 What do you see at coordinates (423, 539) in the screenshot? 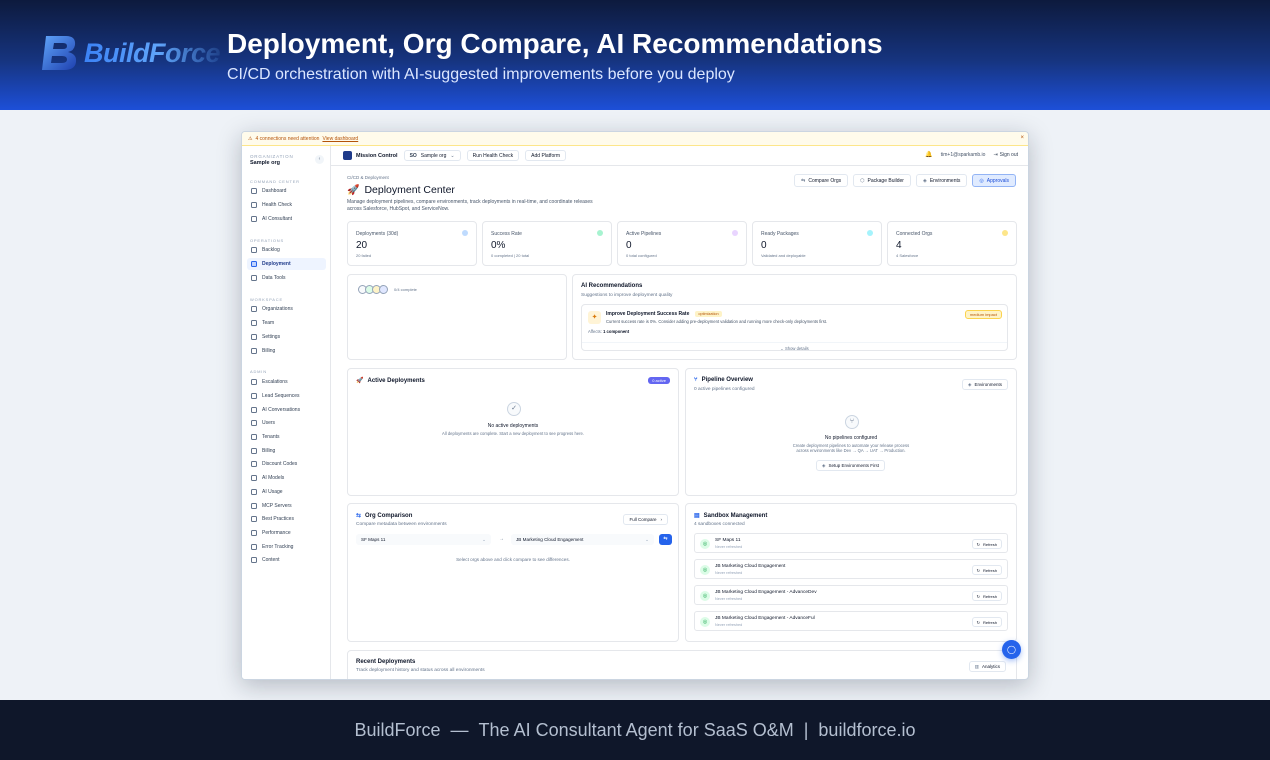
I see `source-org-select: SF Maps 11 ⌄` at bounding box center [423, 539].